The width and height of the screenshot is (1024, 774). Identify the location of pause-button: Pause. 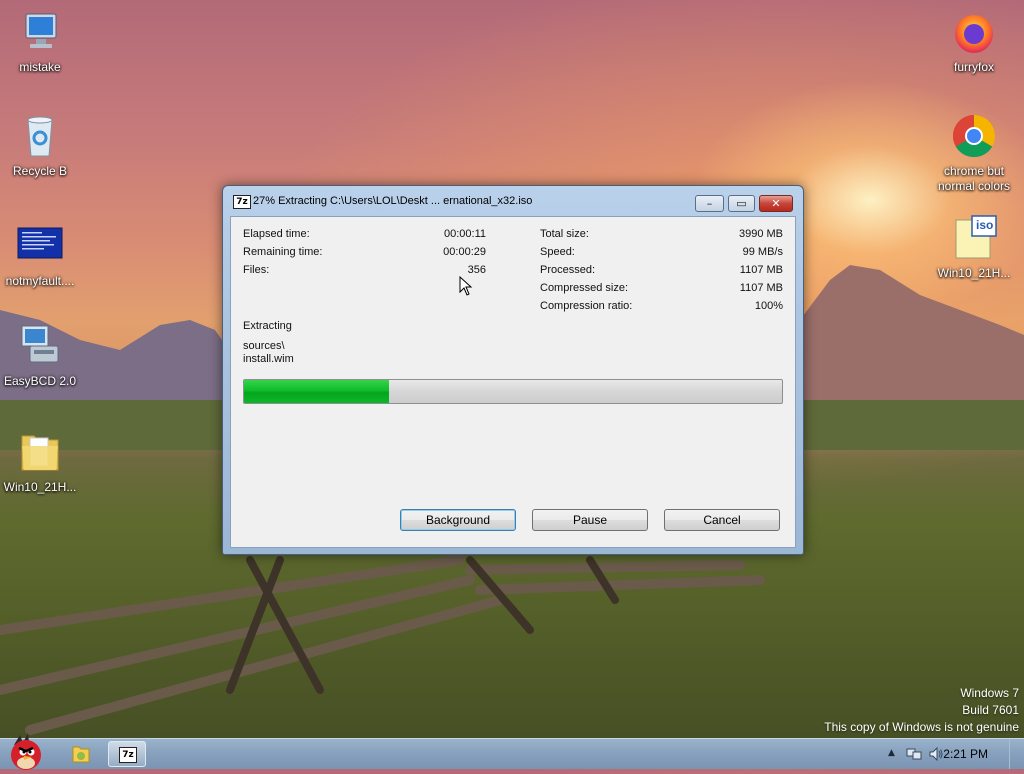
(590, 520).